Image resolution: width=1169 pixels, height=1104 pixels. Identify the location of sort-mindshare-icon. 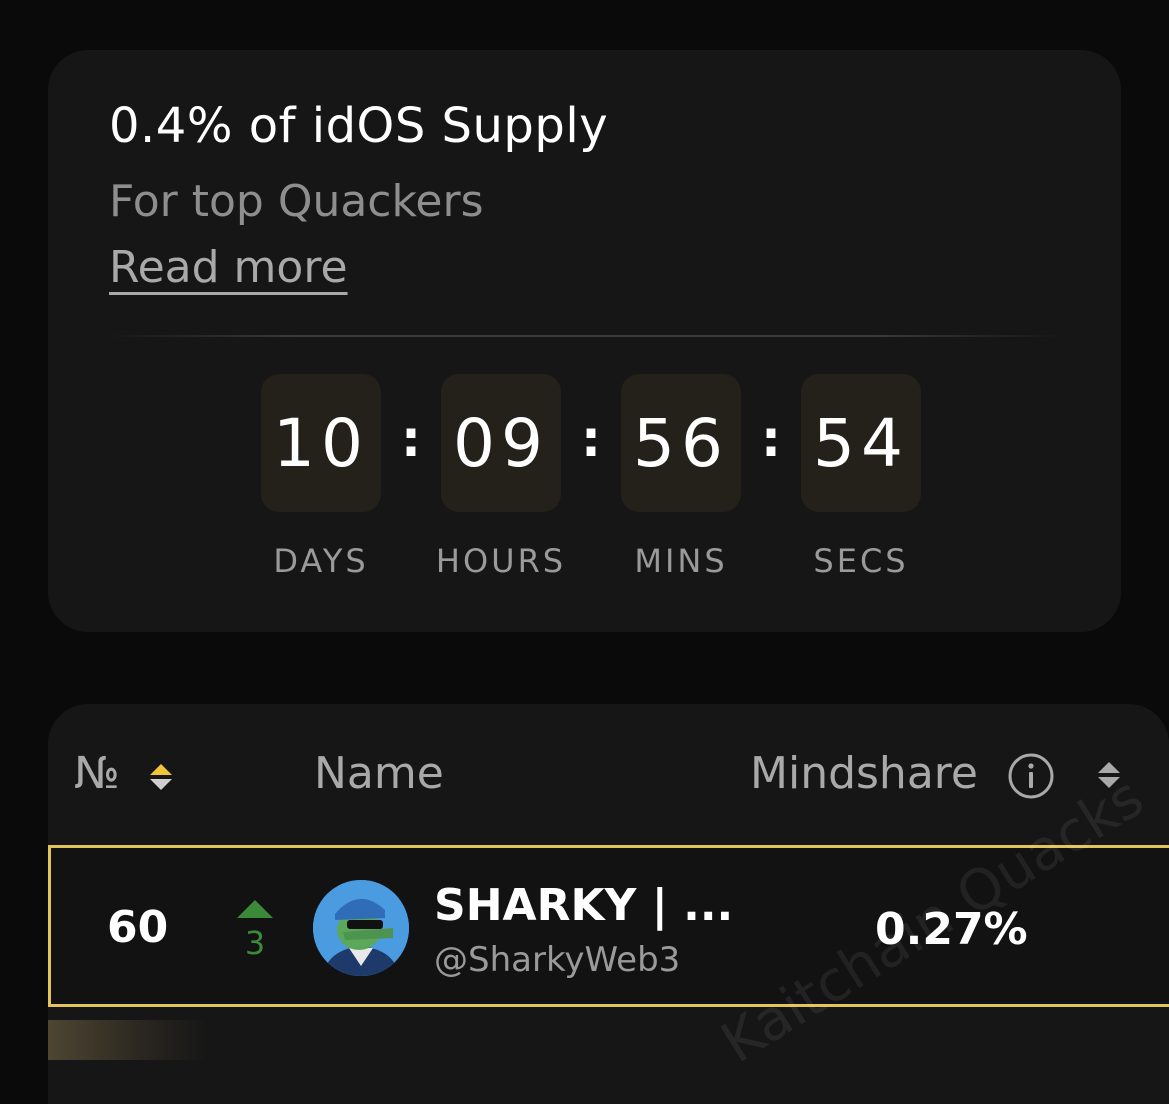
(1109, 775).